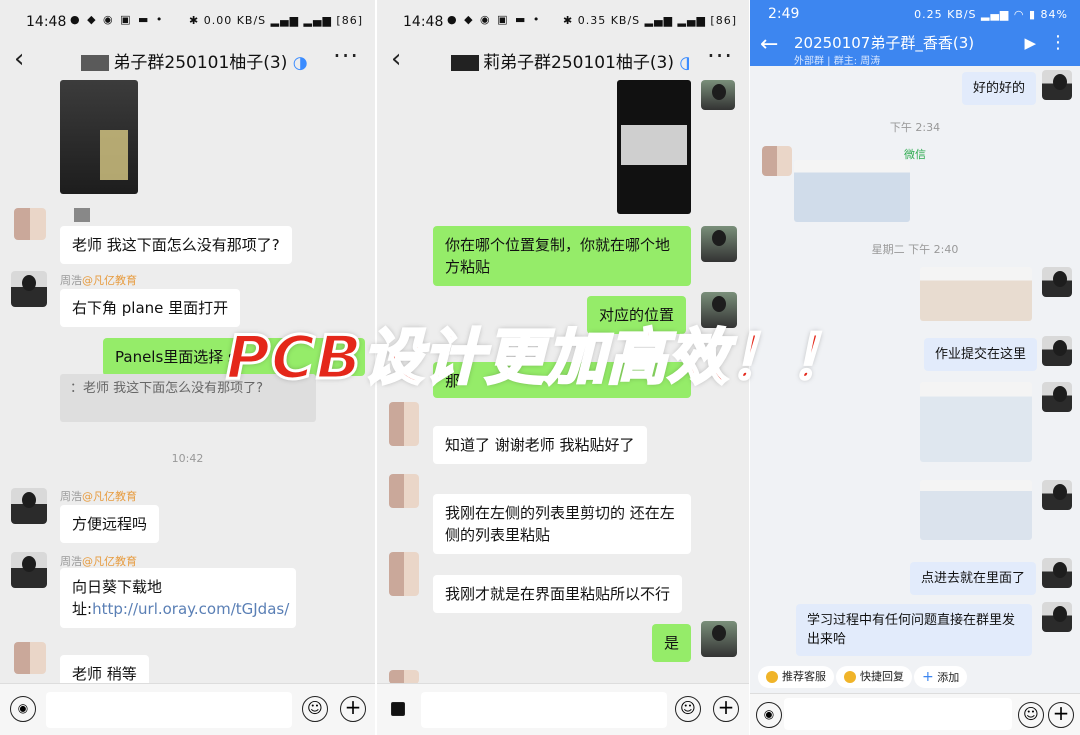 Image resolution: width=1080 pixels, height=735 pixels. Describe the element at coordinates (991, 14) in the screenshot. I see `status-right: 0.25 KB/S ▂▄▆ ◠ ▮ 84%` at that location.